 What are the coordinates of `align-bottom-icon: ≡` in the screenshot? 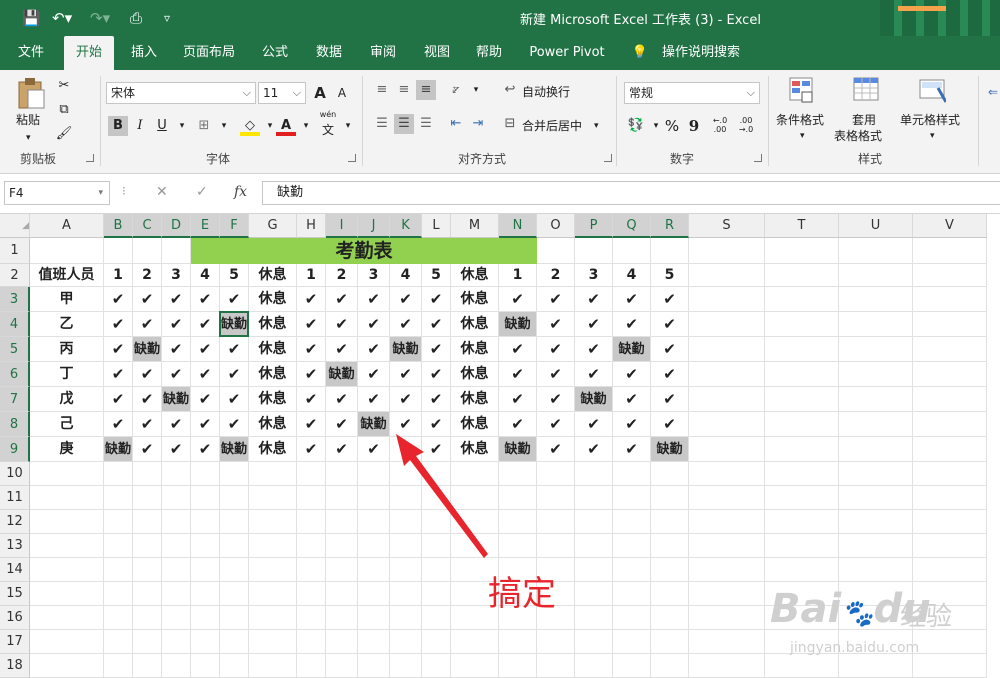 It's located at (426, 90).